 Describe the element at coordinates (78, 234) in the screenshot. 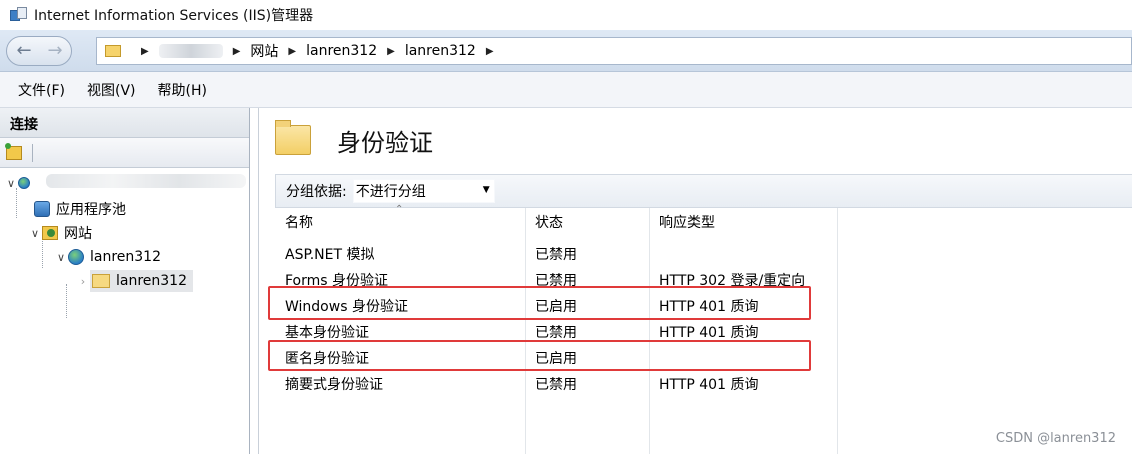

I see `tree-item-label: 网站` at that location.